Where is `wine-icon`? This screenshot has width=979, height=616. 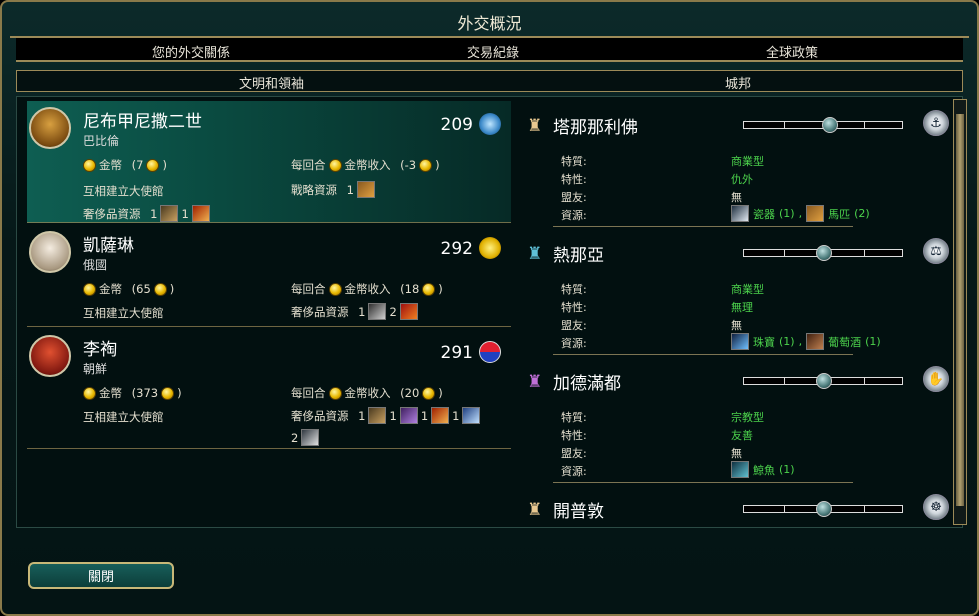
wine-icon is located at coordinates (815, 341).